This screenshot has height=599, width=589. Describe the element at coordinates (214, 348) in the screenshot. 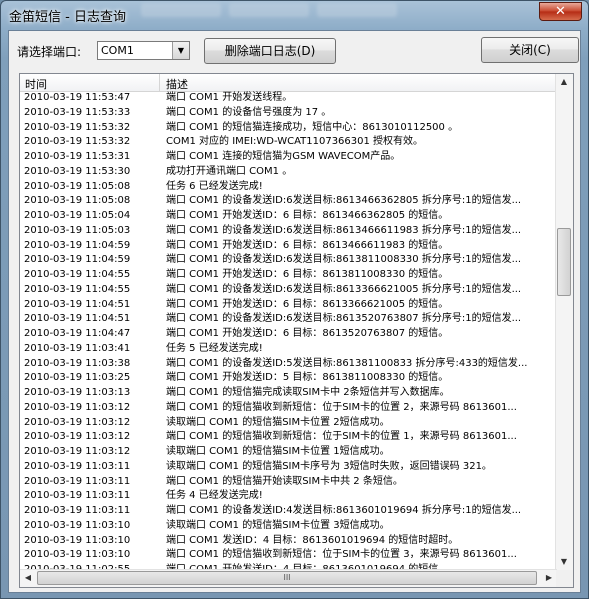

I see `log-description: 任务 5 已经发送完成!` at that location.